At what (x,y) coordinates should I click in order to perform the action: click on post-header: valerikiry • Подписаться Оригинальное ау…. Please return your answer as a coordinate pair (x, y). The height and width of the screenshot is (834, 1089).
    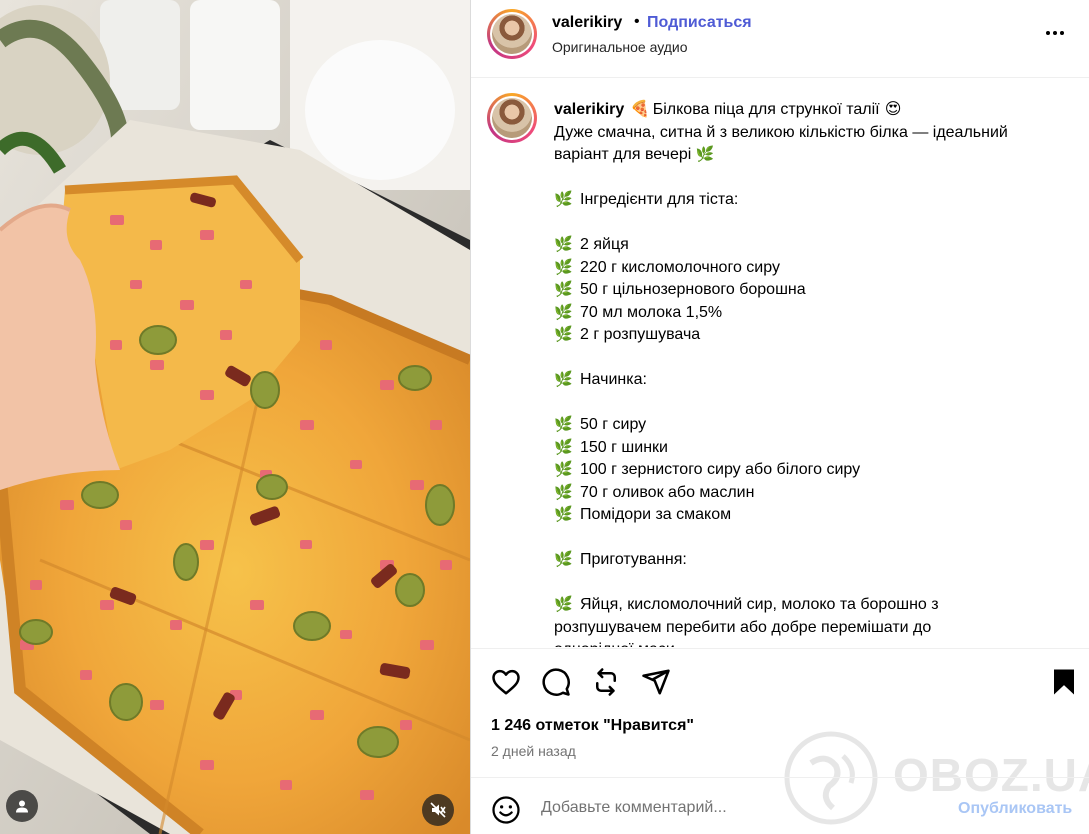
    Looking at the image, I should click on (780, 39).